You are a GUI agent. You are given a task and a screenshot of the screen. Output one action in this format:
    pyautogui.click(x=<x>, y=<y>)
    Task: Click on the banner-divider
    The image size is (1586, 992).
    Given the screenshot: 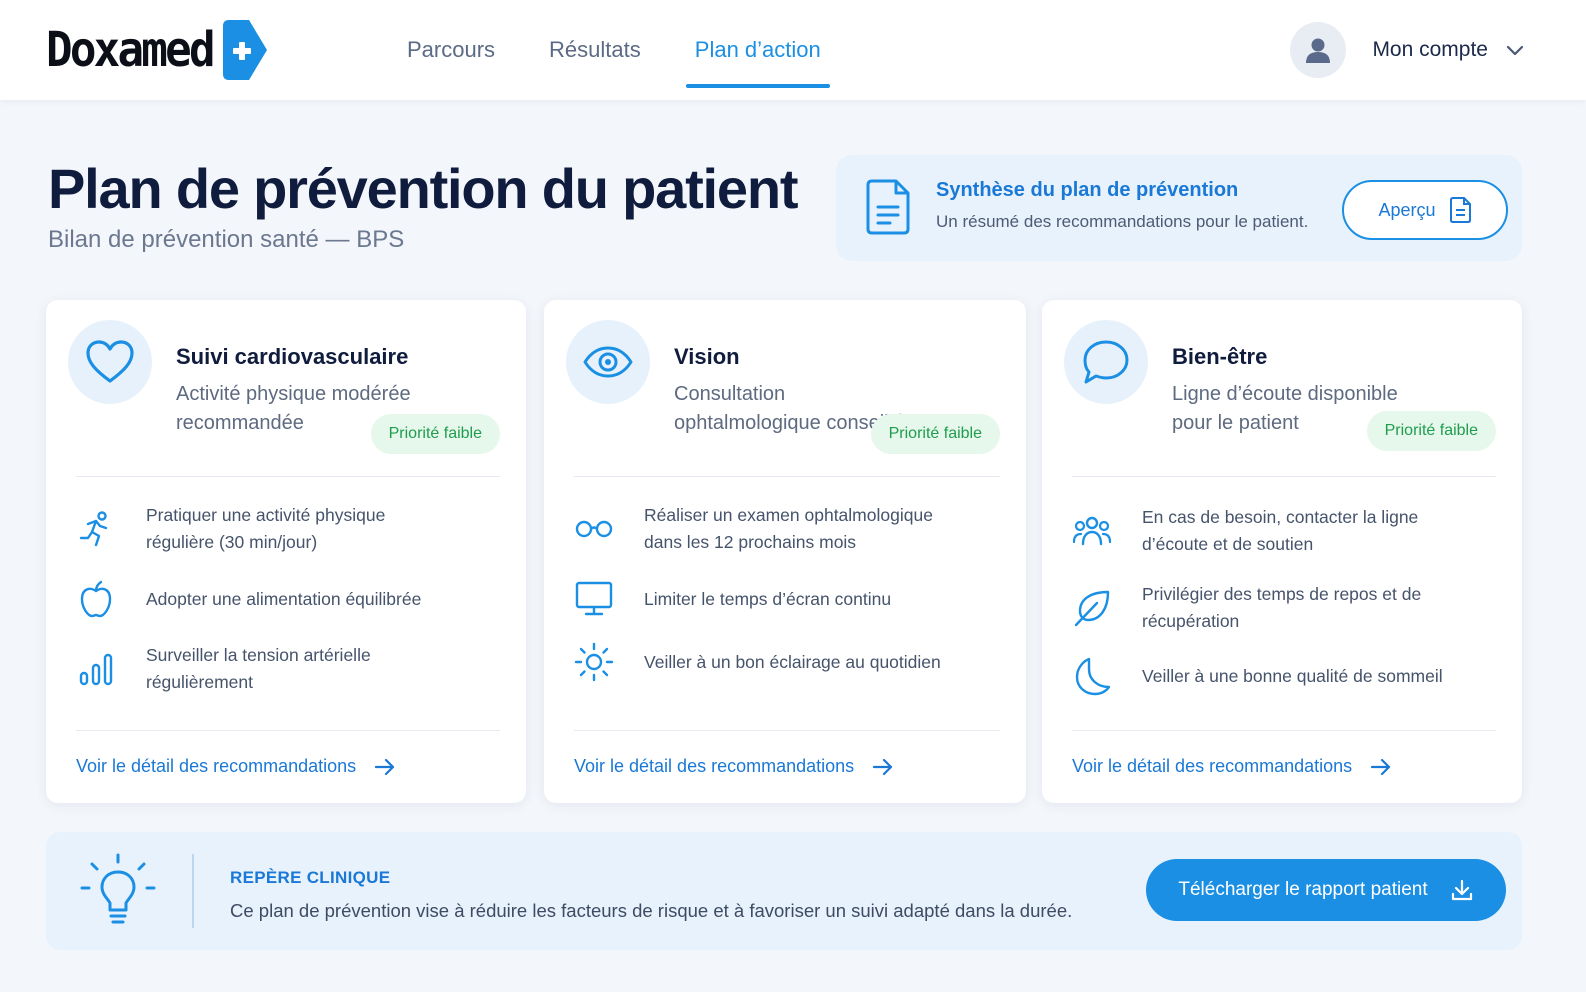 What is the action you would take?
    pyautogui.click(x=193, y=891)
    